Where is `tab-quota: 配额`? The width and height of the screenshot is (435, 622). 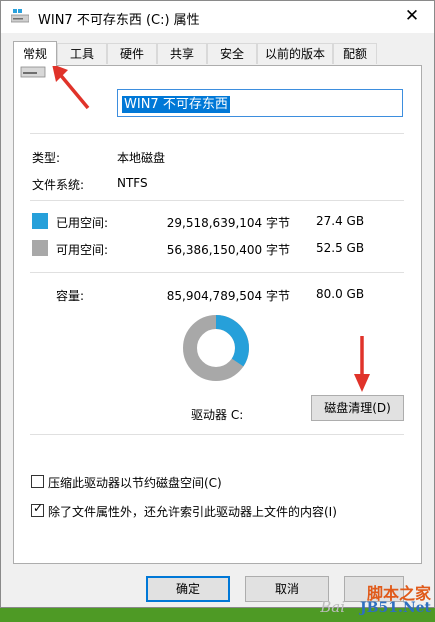
tab-quota: 配额 is located at coordinates (355, 53).